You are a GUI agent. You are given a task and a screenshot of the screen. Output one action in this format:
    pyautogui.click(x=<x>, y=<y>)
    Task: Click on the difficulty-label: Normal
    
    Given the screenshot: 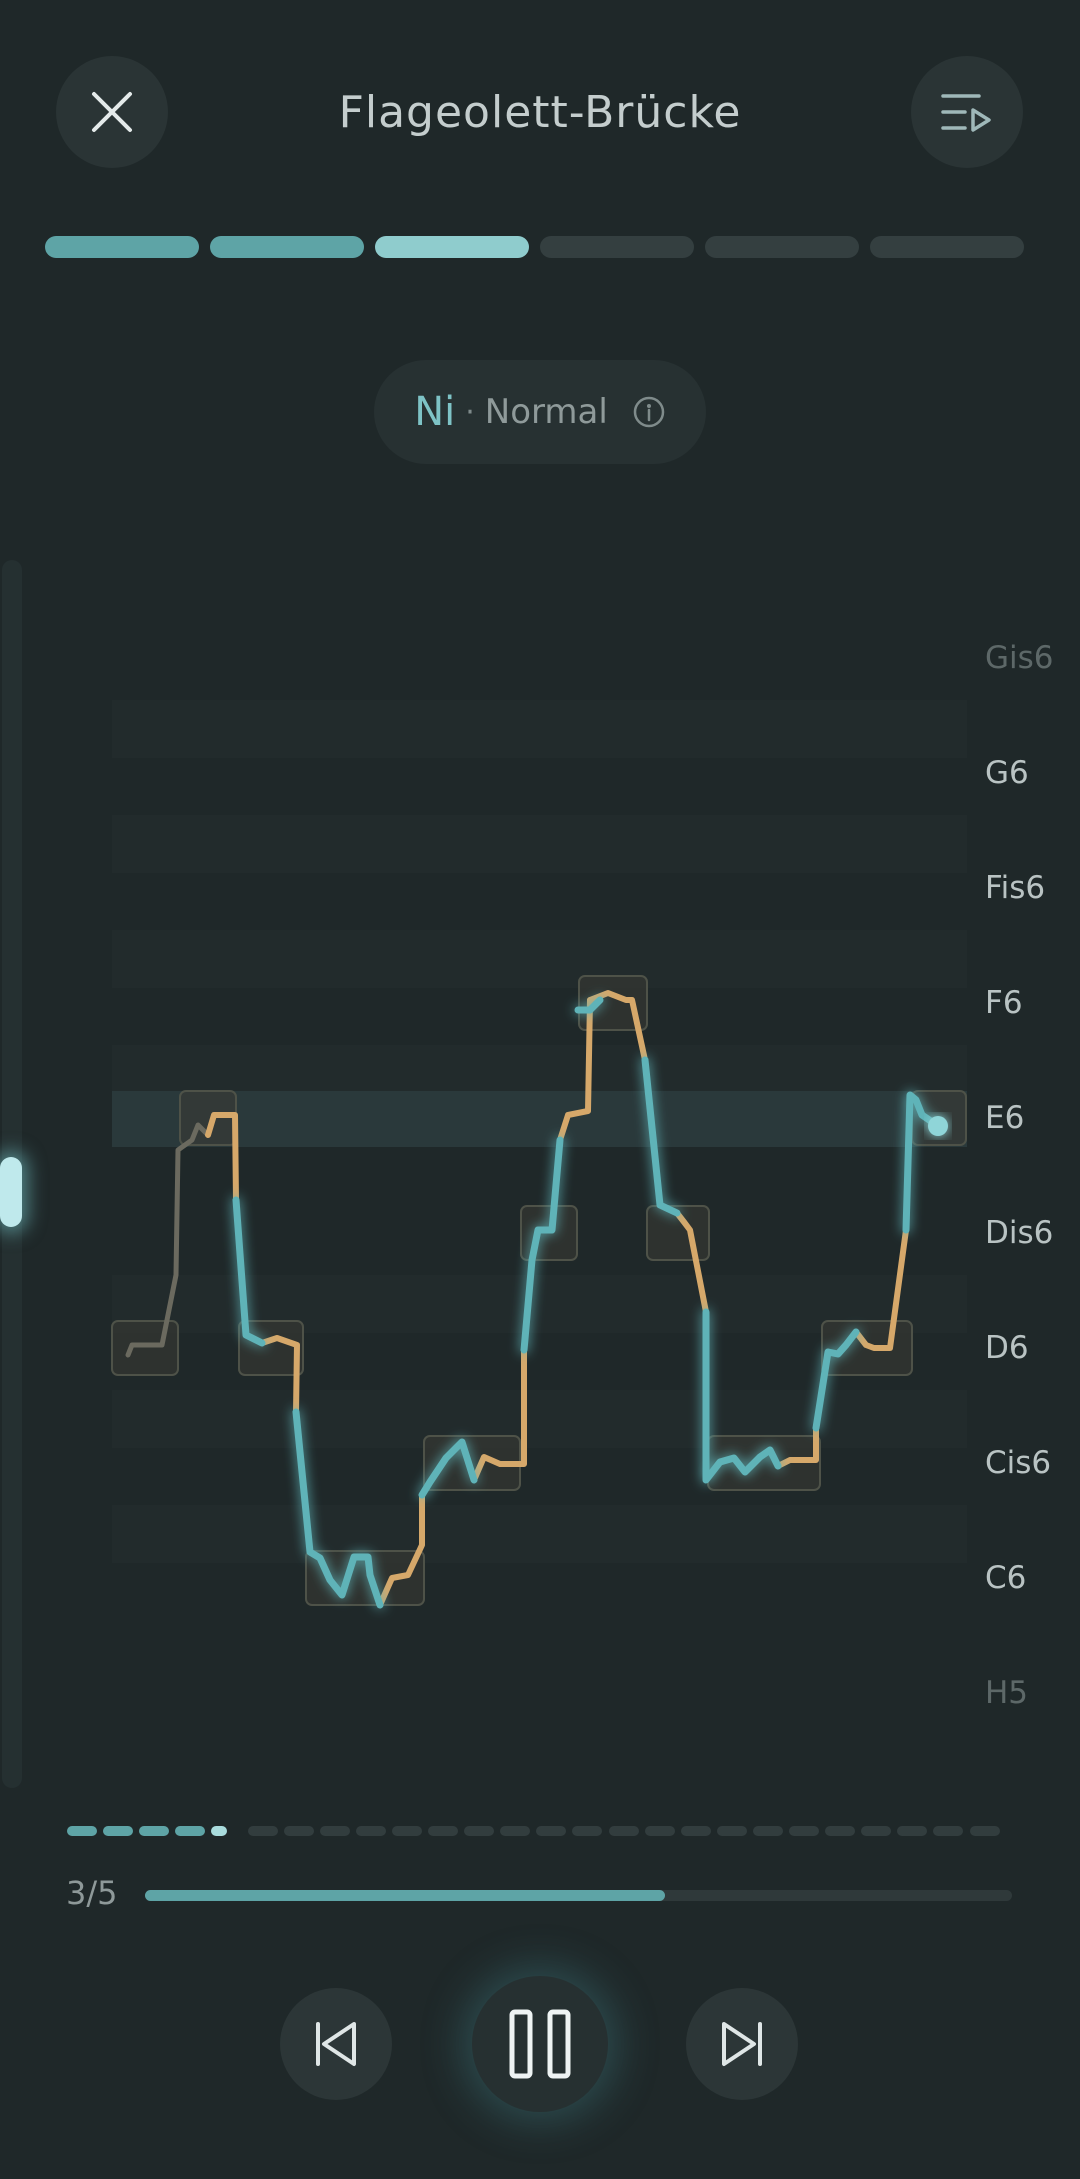 What is the action you would take?
    pyautogui.click(x=546, y=412)
    